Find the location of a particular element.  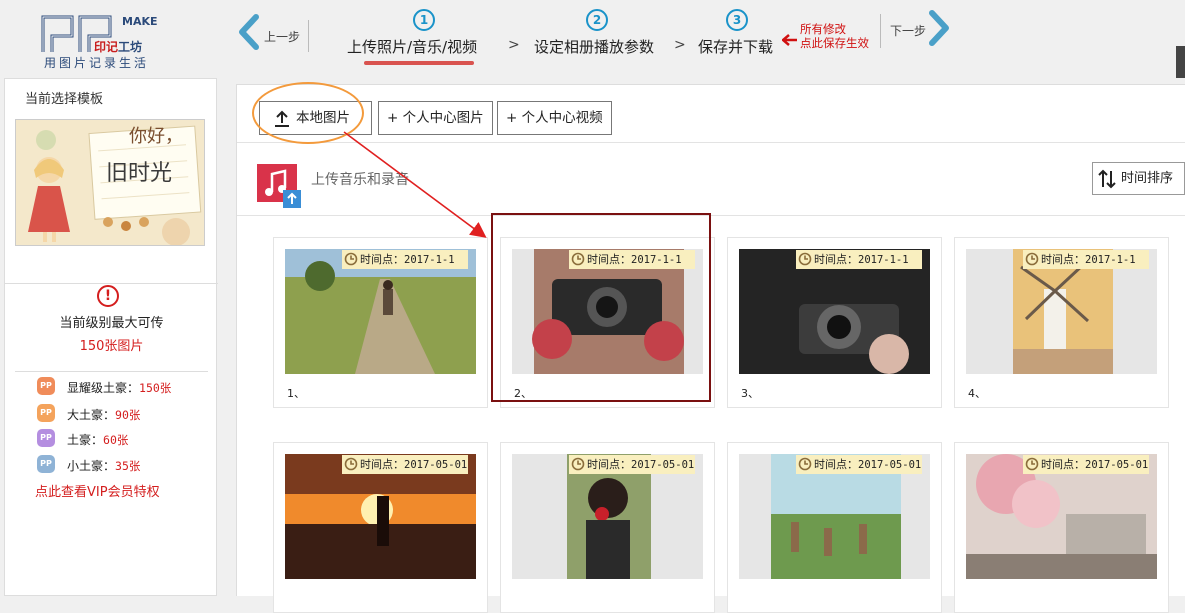

sort-by-time-label: 时间排序 is located at coordinates (1147, 178).